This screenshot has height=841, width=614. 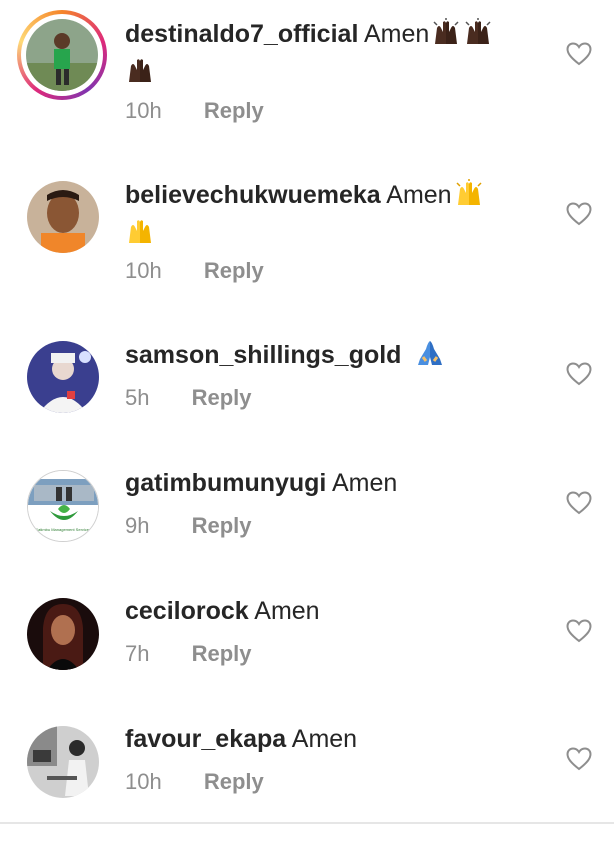 What do you see at coordinates (263, 355) in the screenshot?
I see `comment-username: samson_shillings_gold` at bounding box center [263, 355].